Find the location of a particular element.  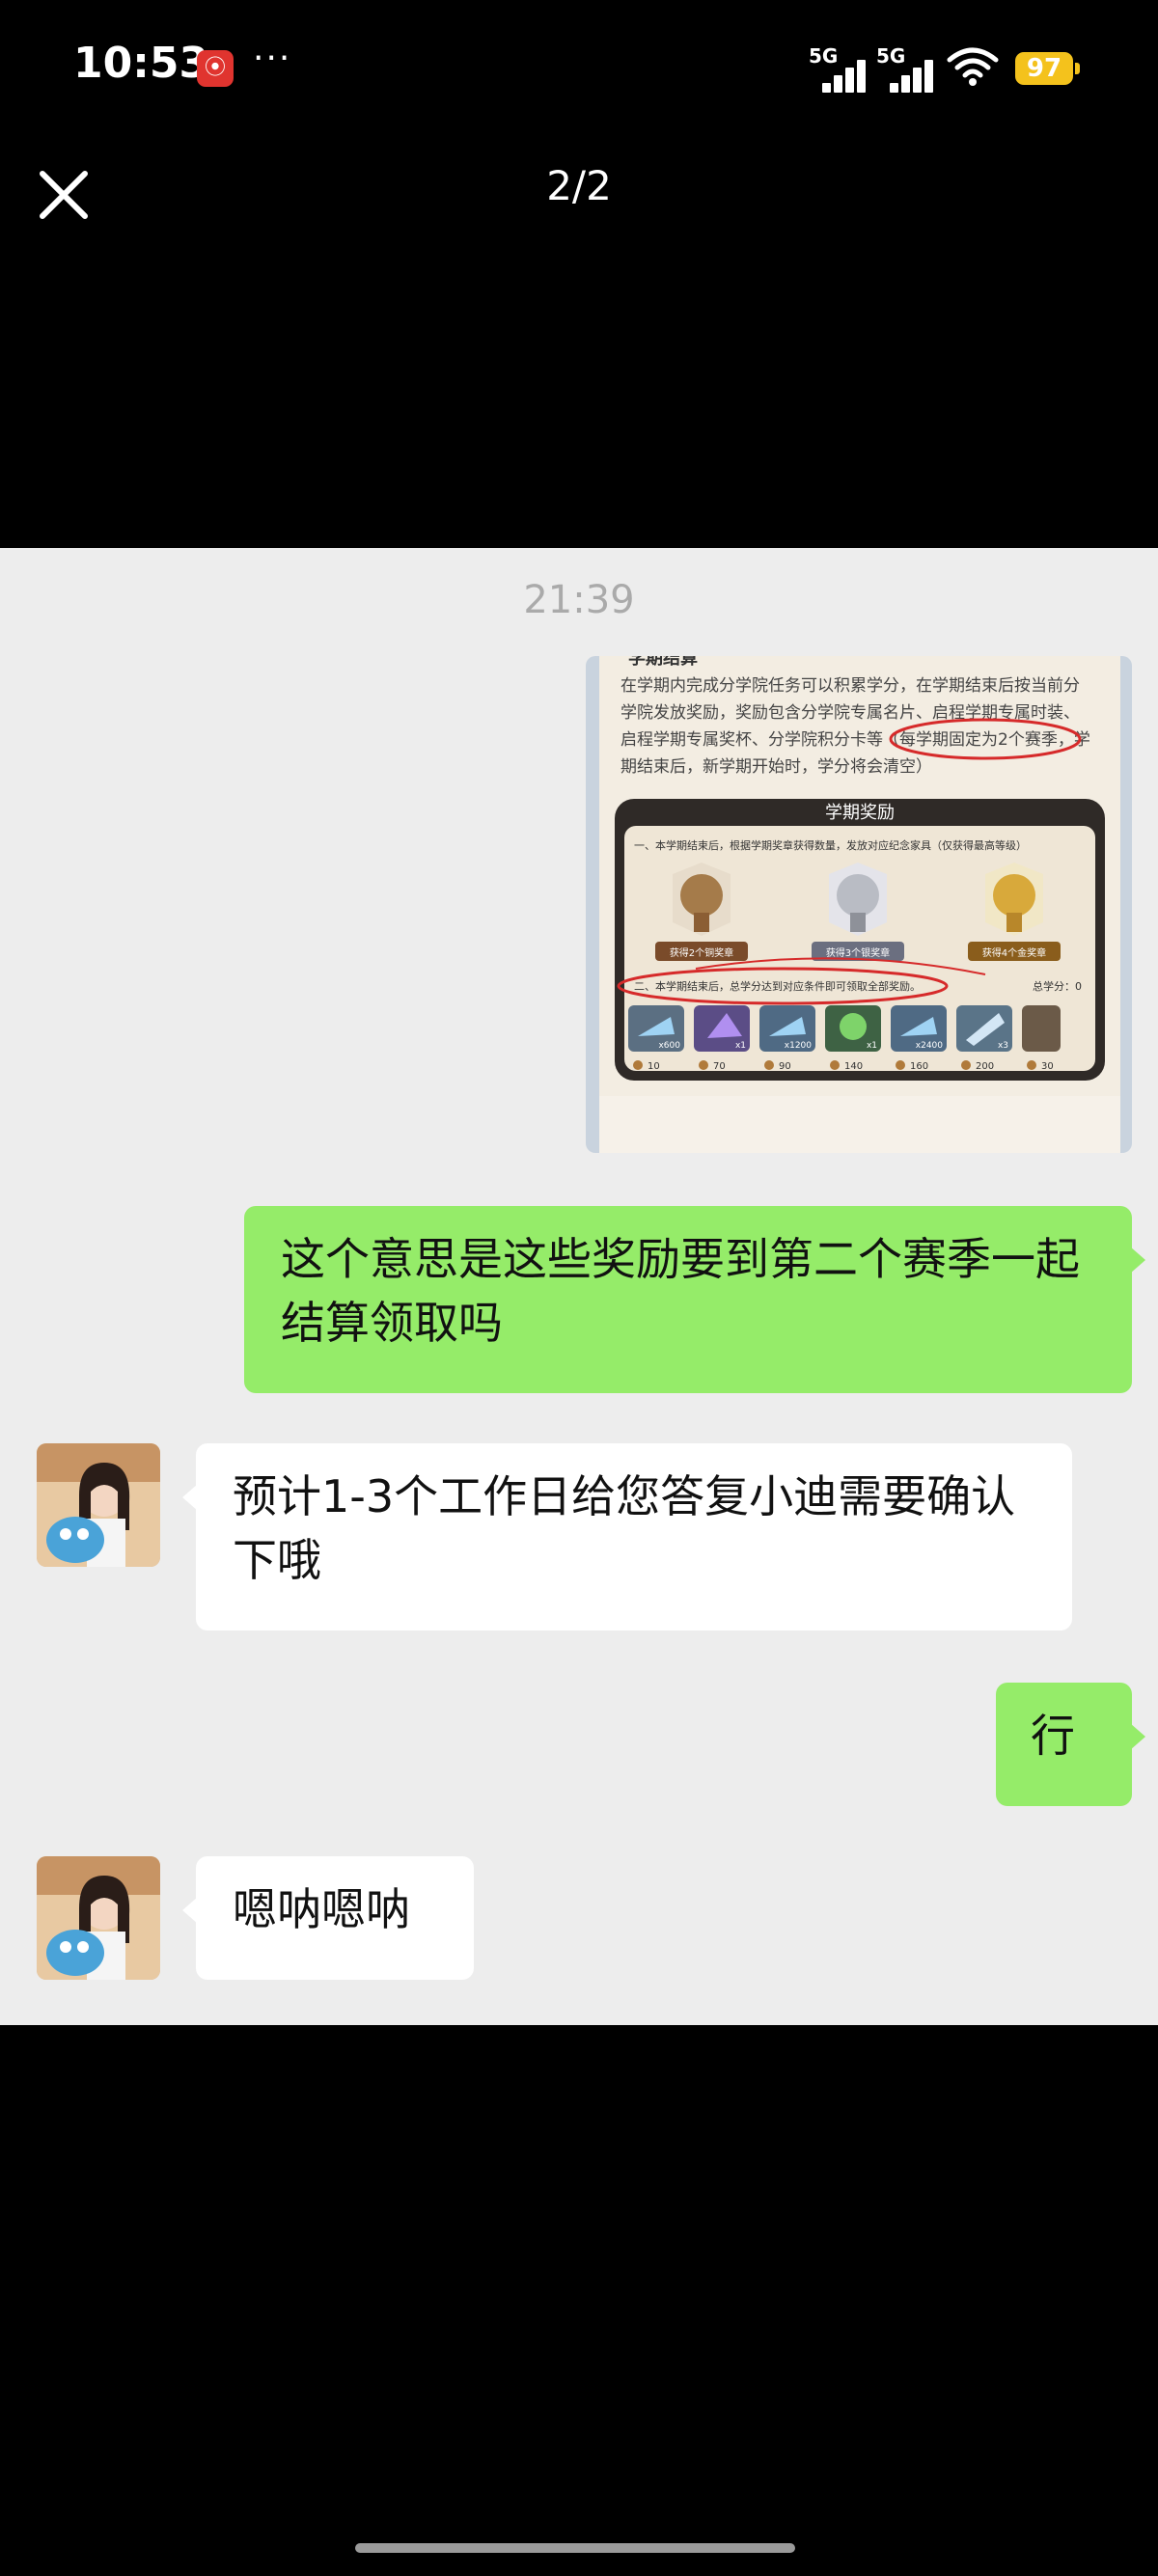

reward-cost: 140 is located at coordinates (853, 1066).